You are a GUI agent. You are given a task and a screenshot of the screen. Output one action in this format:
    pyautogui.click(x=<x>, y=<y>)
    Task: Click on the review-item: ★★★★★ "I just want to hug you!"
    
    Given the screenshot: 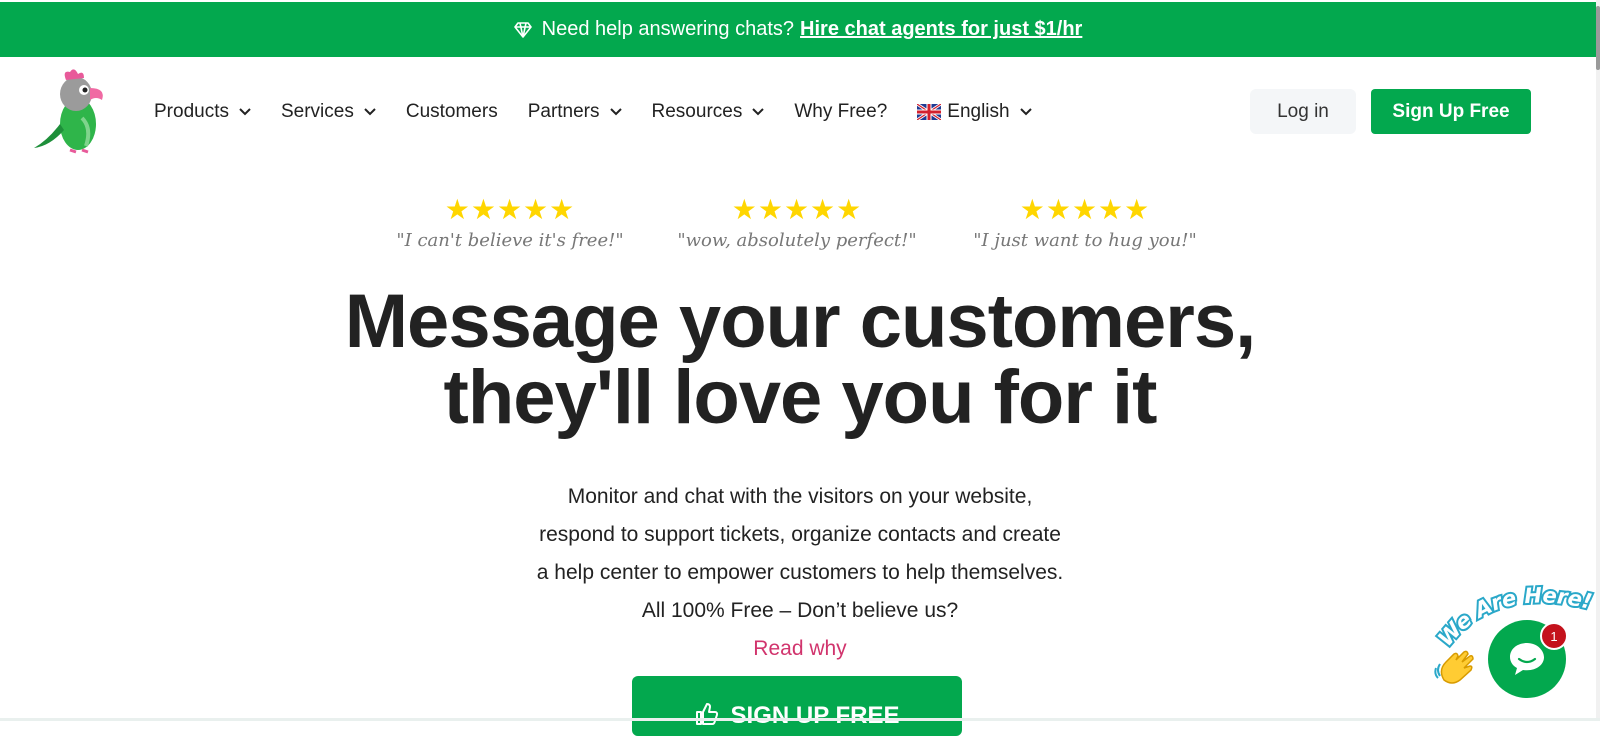 What is the action you would take?
    pyautogui.click(x=1085, y=223)
    